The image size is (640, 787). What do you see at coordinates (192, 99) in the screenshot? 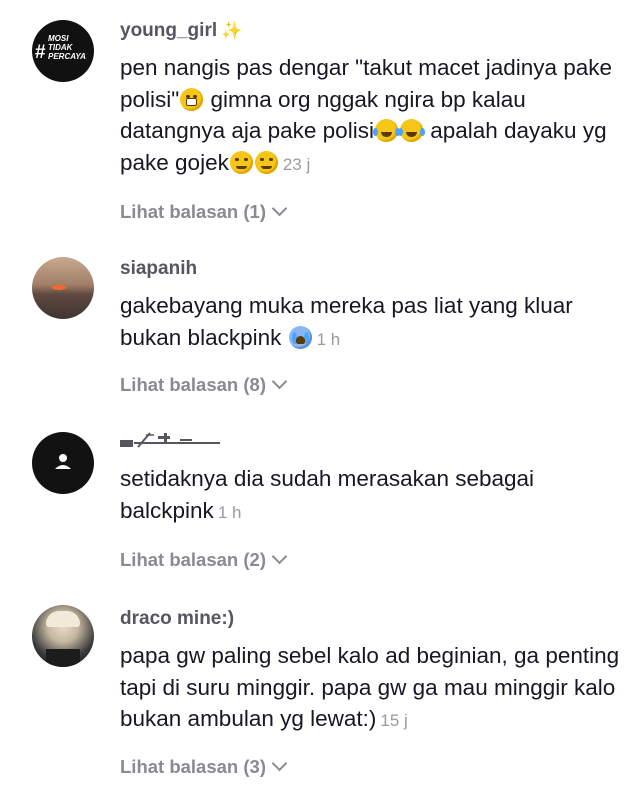
I see `grimace-emoji` at bounding box center [192, 99].